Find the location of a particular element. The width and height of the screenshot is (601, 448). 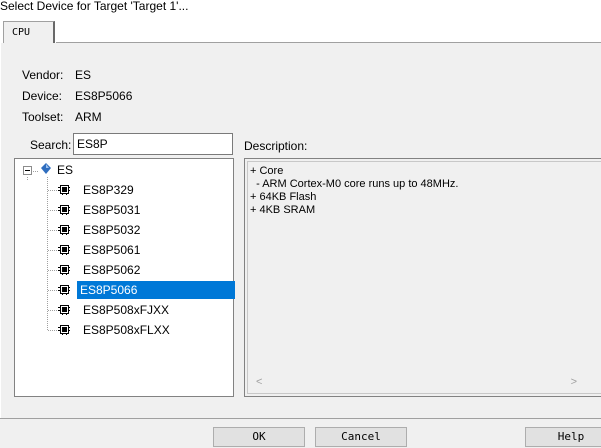

tree-device-label: ES8P5032 is located at coordinates (112, 230).